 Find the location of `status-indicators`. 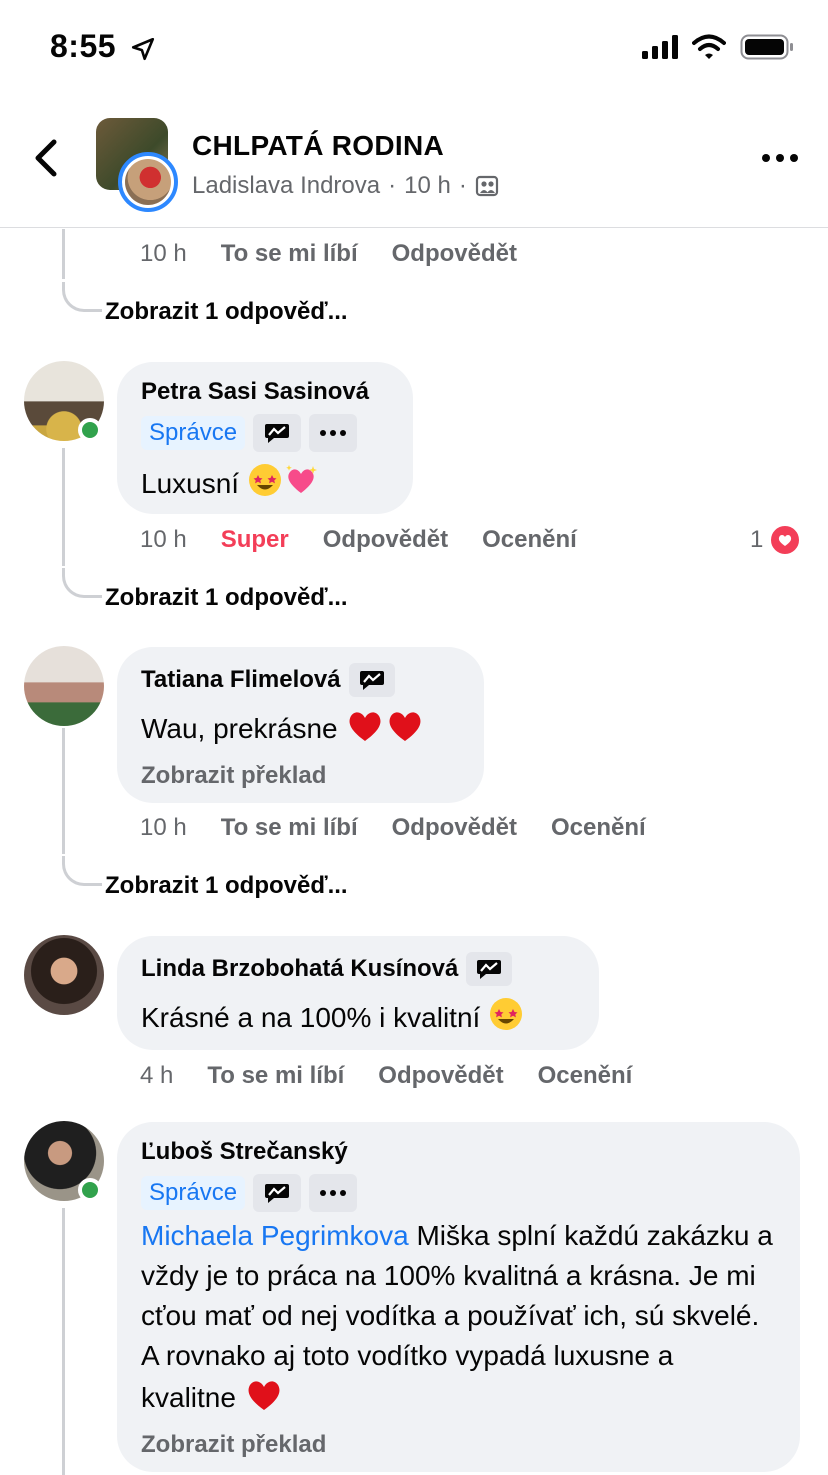

status-indicators is located at coordinates (718, 47).